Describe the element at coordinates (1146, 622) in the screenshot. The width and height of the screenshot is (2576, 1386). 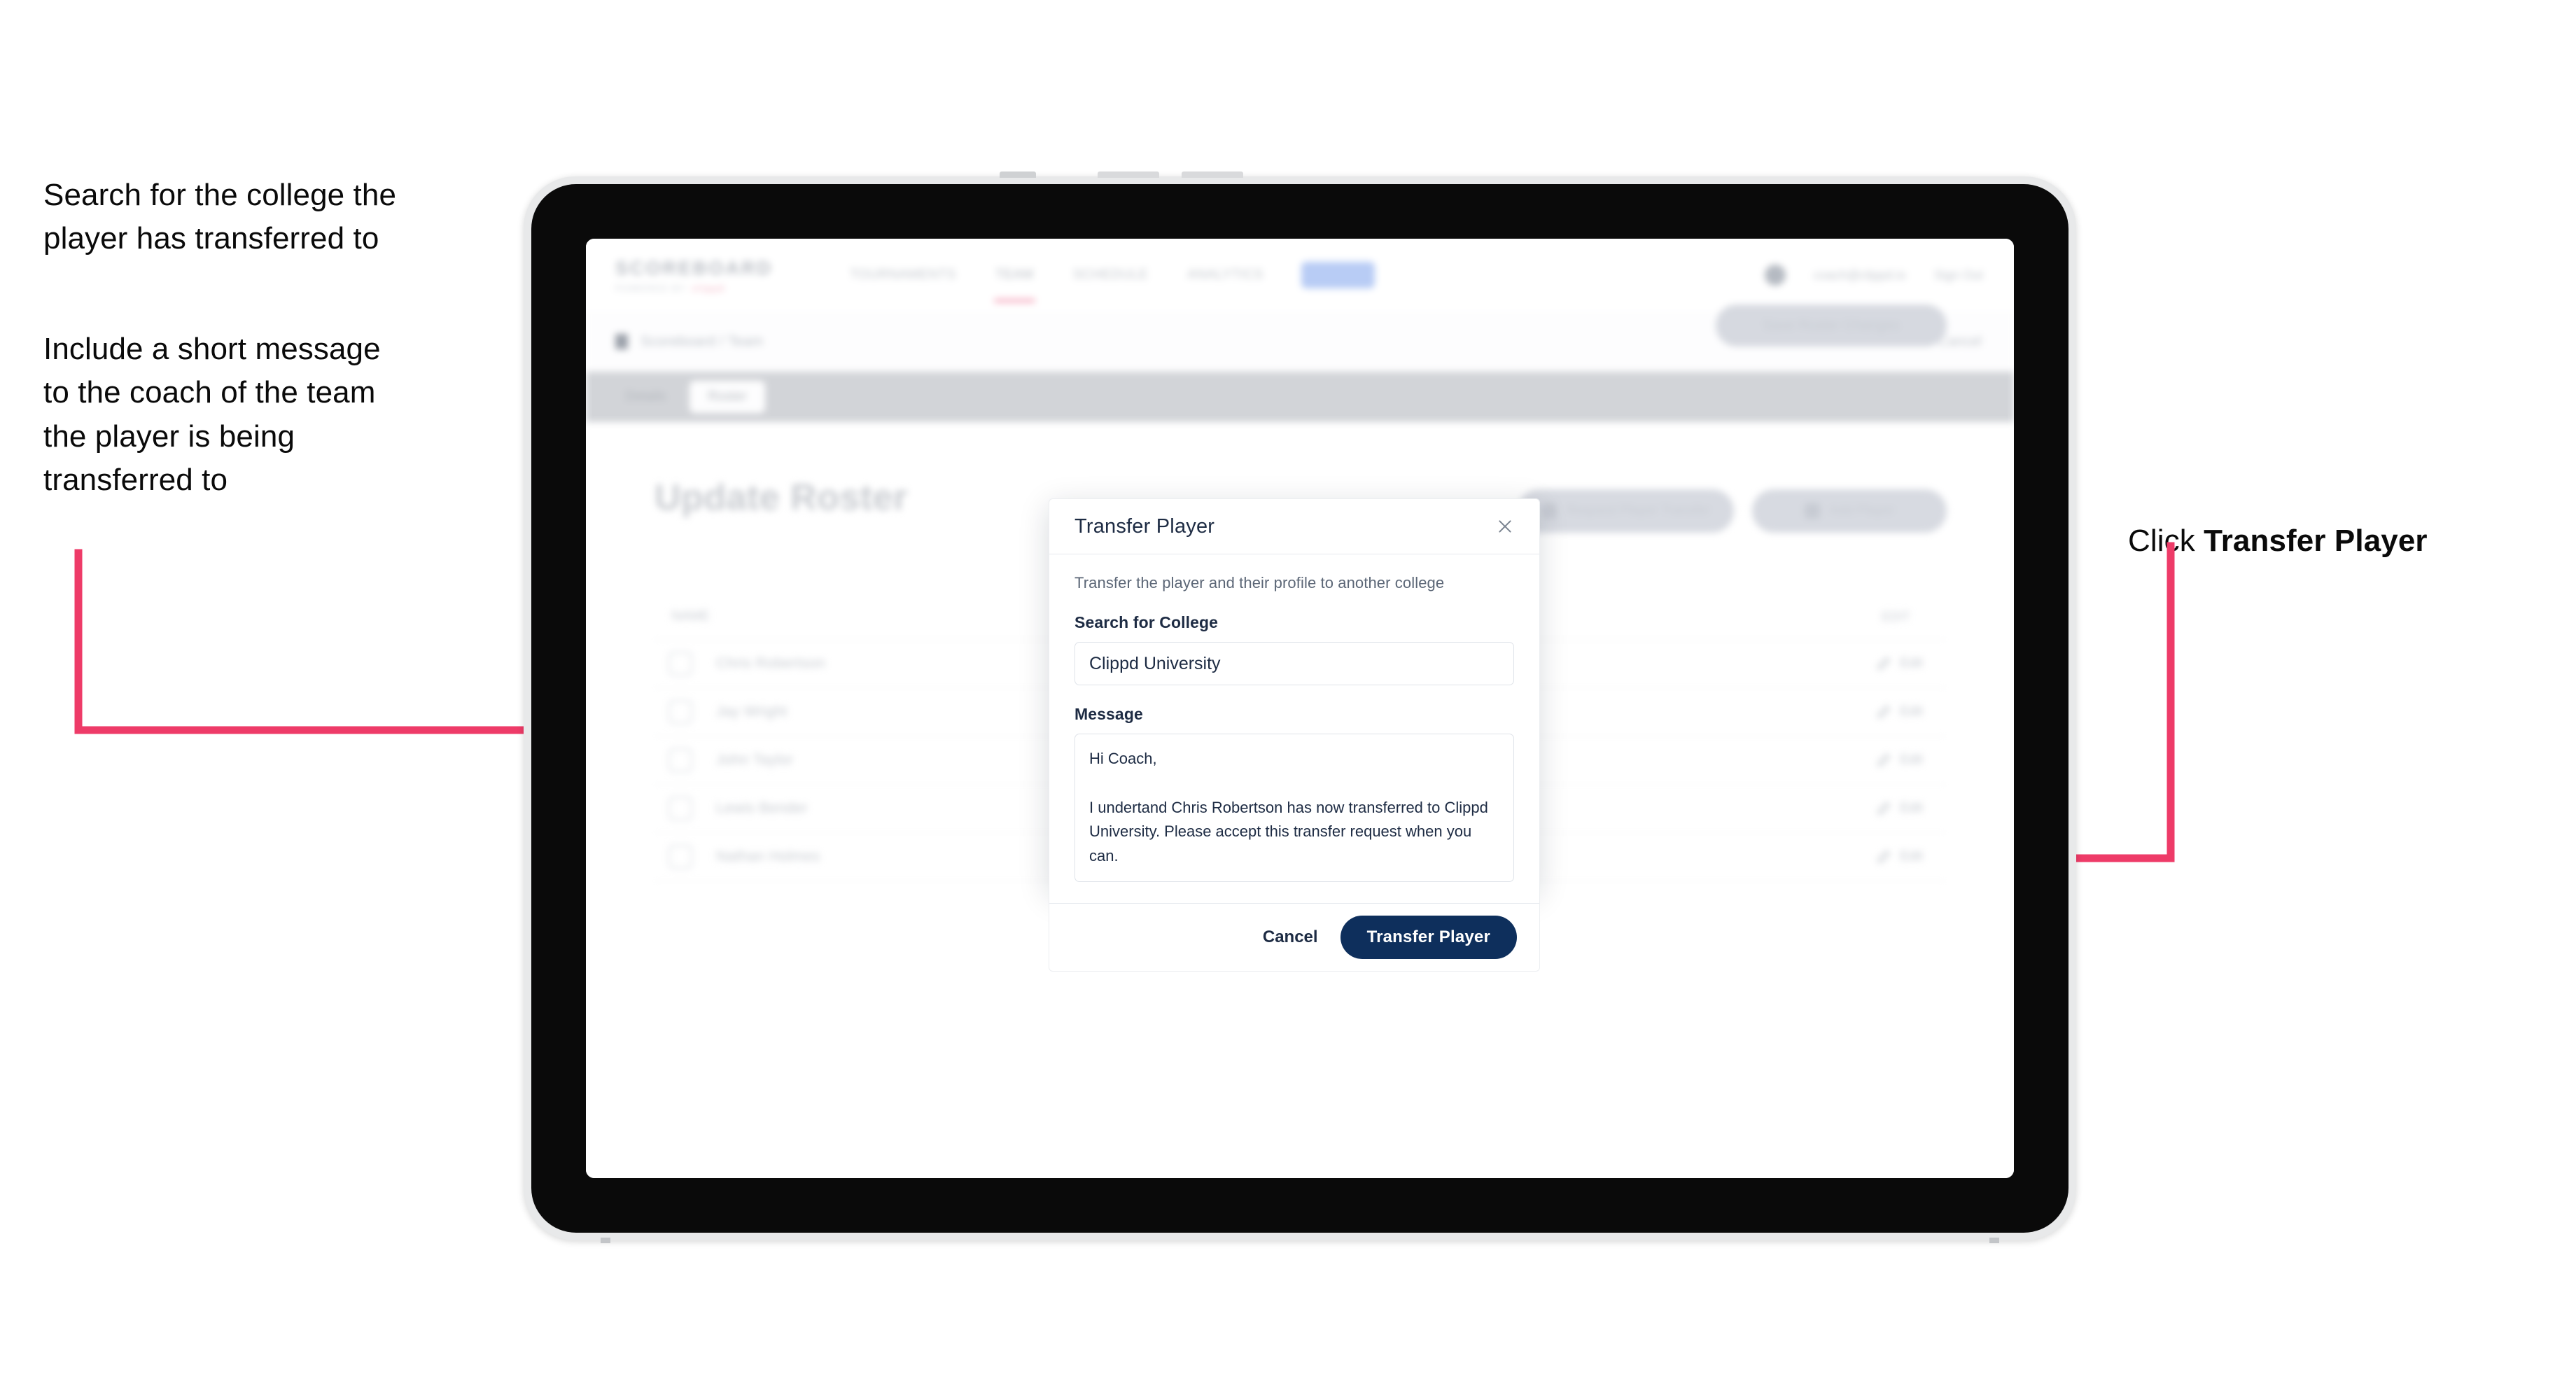
I see `search-college-label: Search for College` at that location.